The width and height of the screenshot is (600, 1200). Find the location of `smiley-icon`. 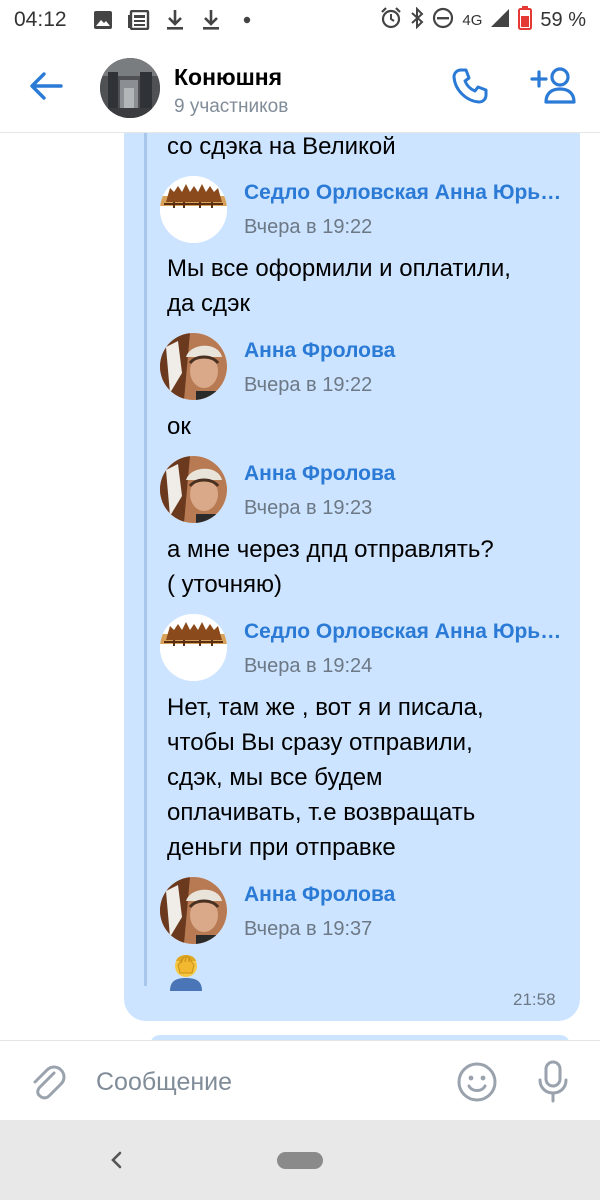

smiley-icon is located at coordinates (477, 1082).